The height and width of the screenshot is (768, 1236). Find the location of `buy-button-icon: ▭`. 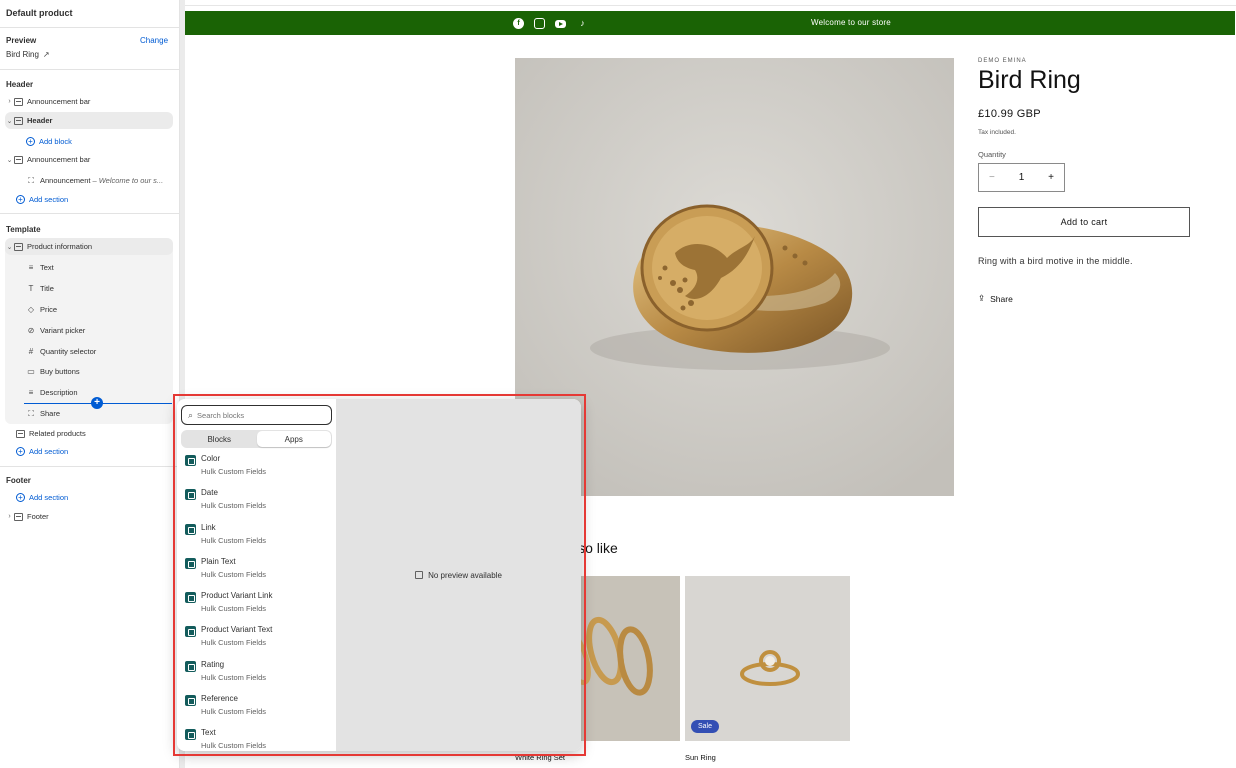

buy-button-icon: ▭ is located at coordinates (31, 371).